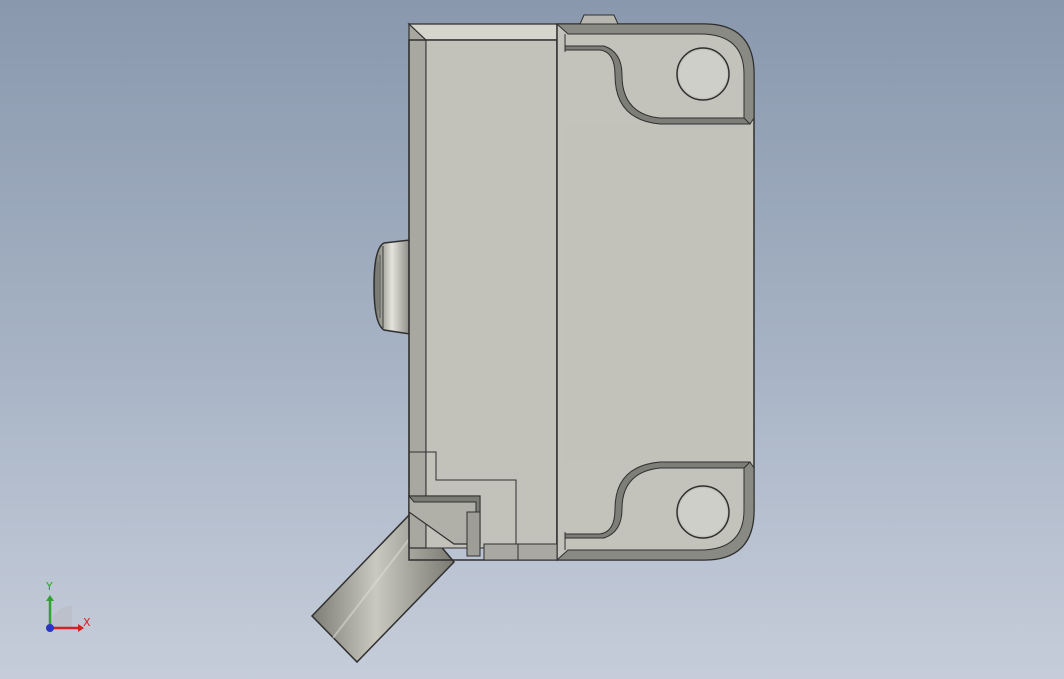 The width and height of the screenshot is (1064, 679). I want to click on mounting-hole-top, so click(703, 74).